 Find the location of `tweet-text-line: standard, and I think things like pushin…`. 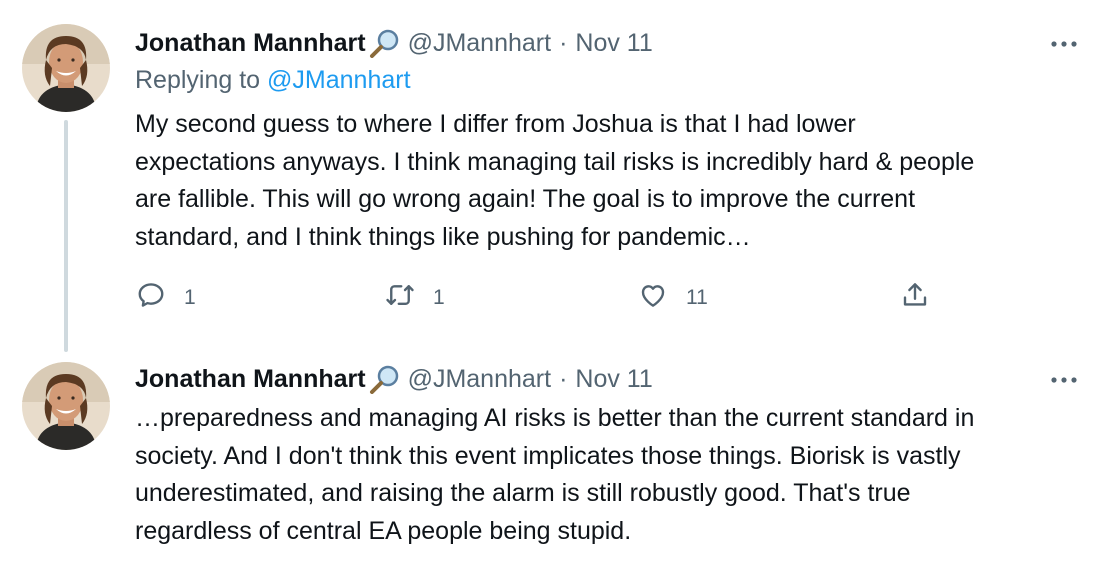

tweet-text-line: standard, and I think things like pushin… is located at coordinates (443, 236).